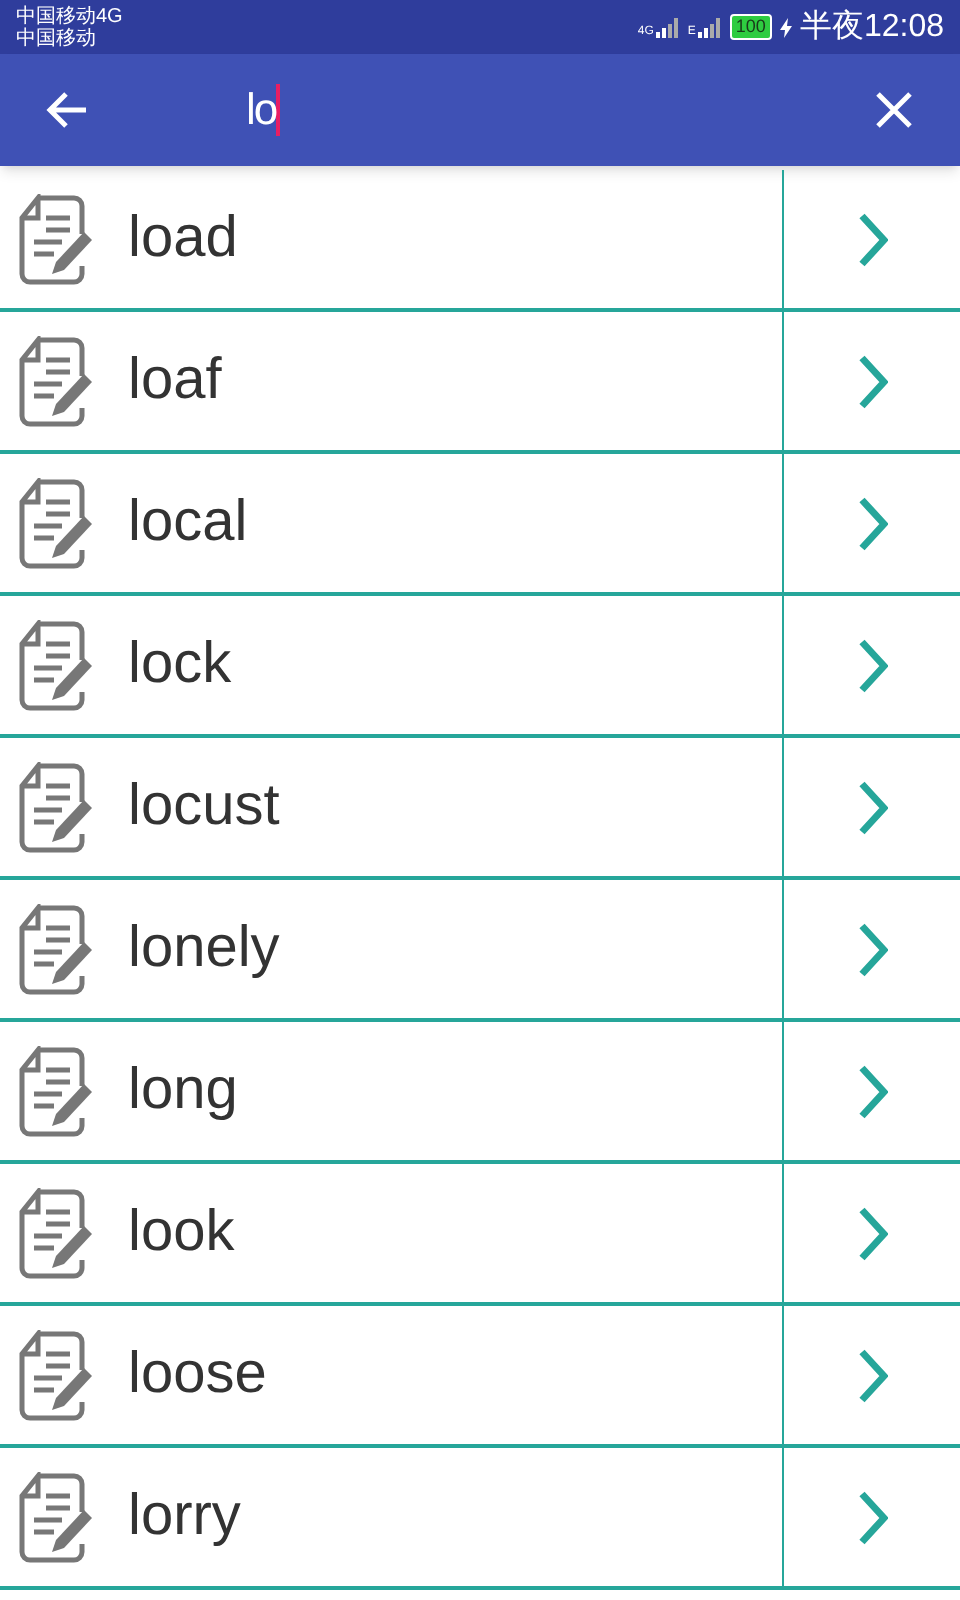 The width and height of the screenshot is (960, 1600). Describe the element at coordinates (183, 1090) in the screenshot. I see `word-label: long` at that location.